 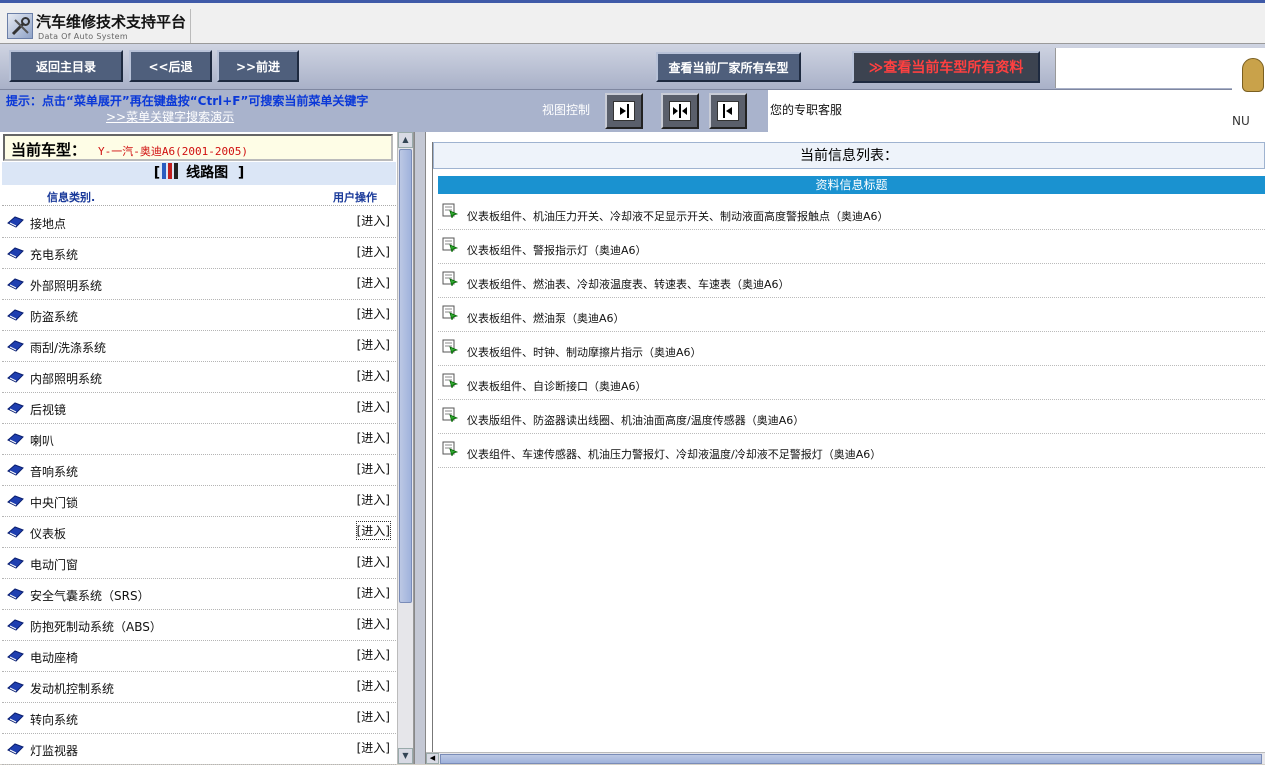 I want to click on category-row: 喇叭 [进入], so click(x=199, y=439).